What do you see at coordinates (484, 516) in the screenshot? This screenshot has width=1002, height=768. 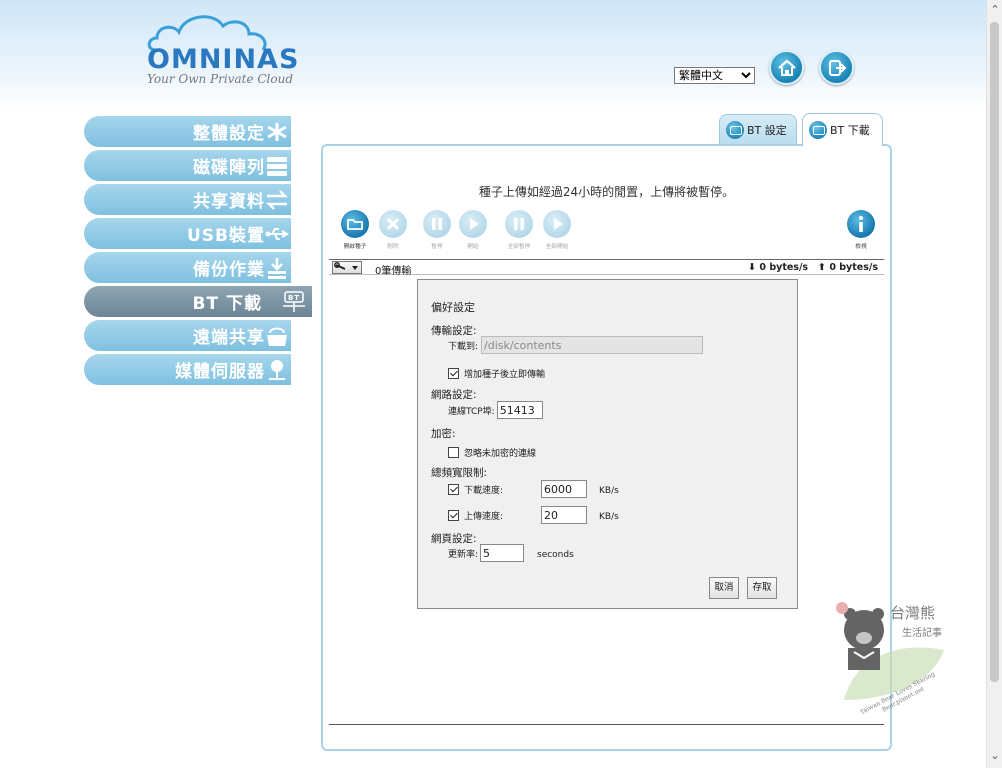 I see `upload-speed-label: 上傳速度:` at bounding box center [484, 516].